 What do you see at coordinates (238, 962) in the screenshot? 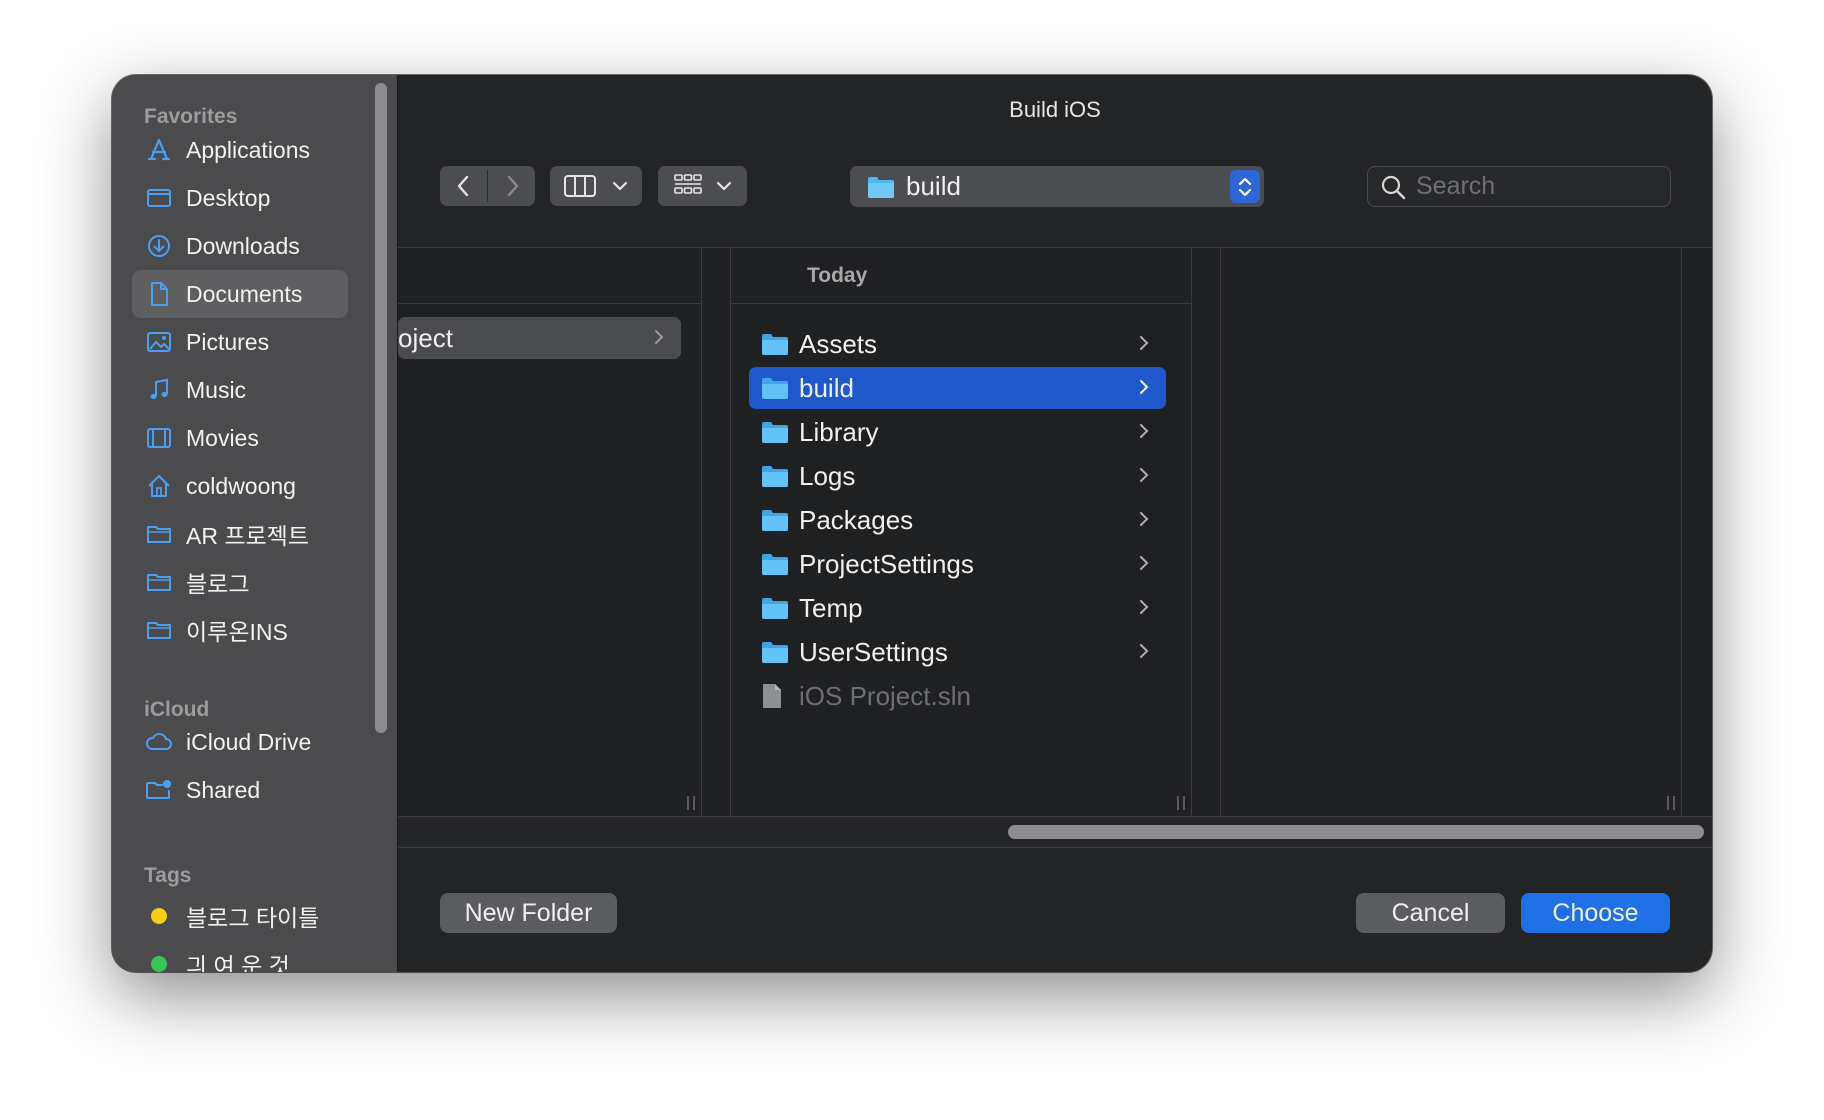
I see `sidebar-item-label: 긔 여 운 것` at bounding box center [238, 962].